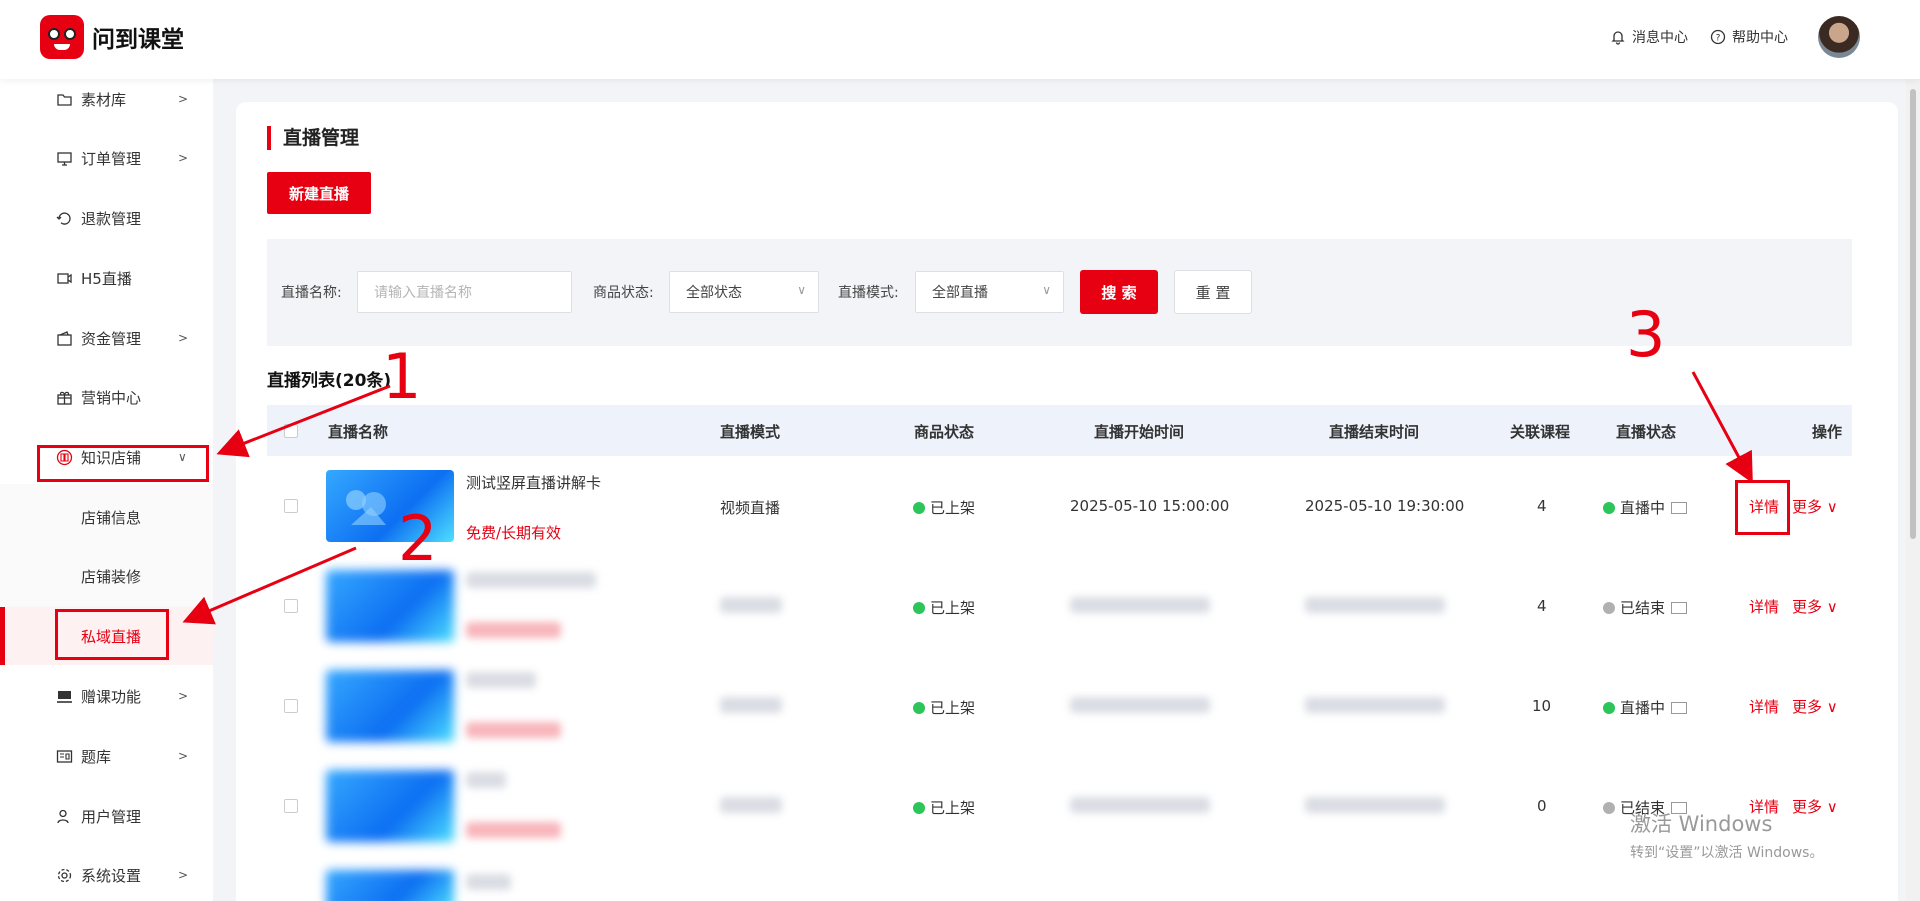  I want to click on logo-text: 问到课堂, so click(138, 40).